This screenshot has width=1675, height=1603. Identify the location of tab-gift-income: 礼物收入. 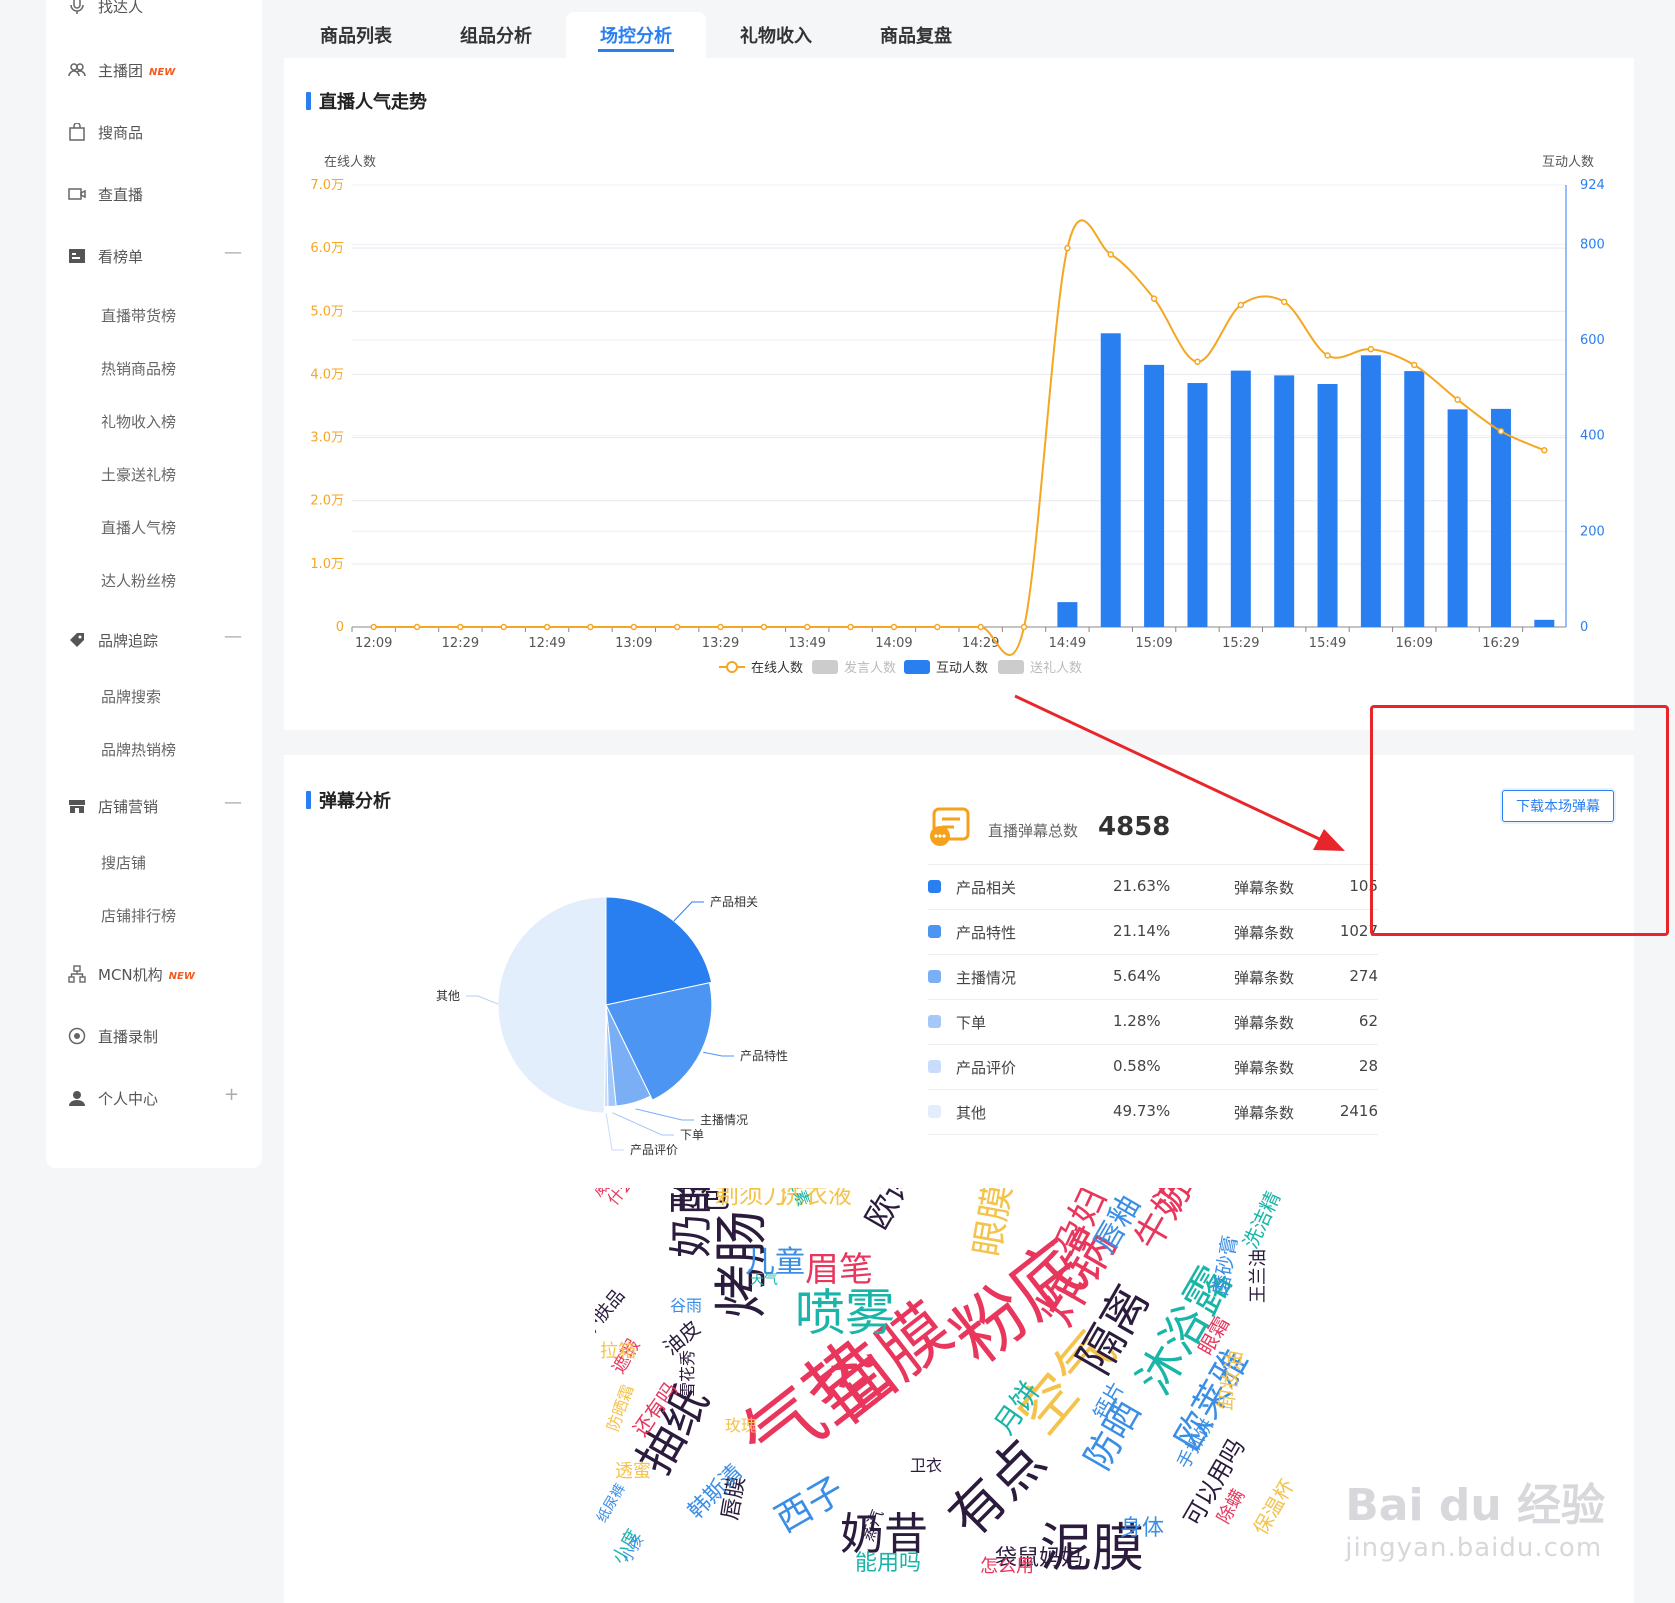
(776, 35).